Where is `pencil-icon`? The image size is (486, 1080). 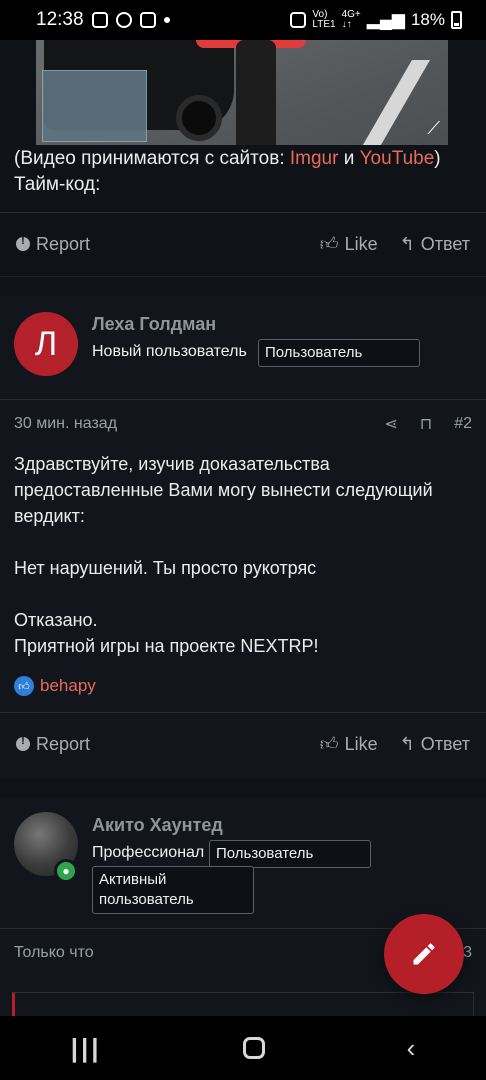 pencil-icon is located at coordinates (424, 954).